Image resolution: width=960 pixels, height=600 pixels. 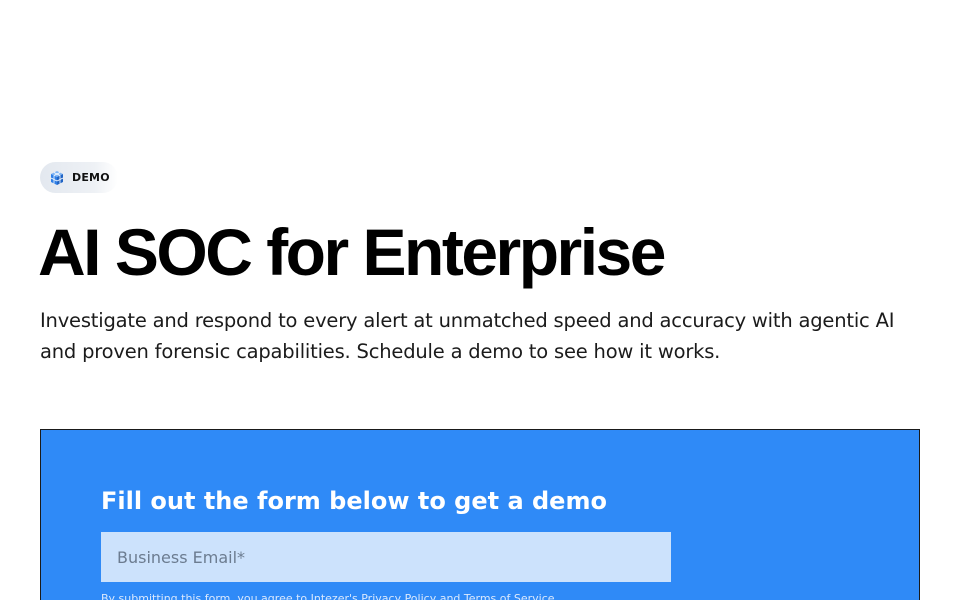 What do you see at coordinates (352, 252) in the screenshot?
I see `page-title: AI SOC for Enterprise` at bounding box center [352, 252].